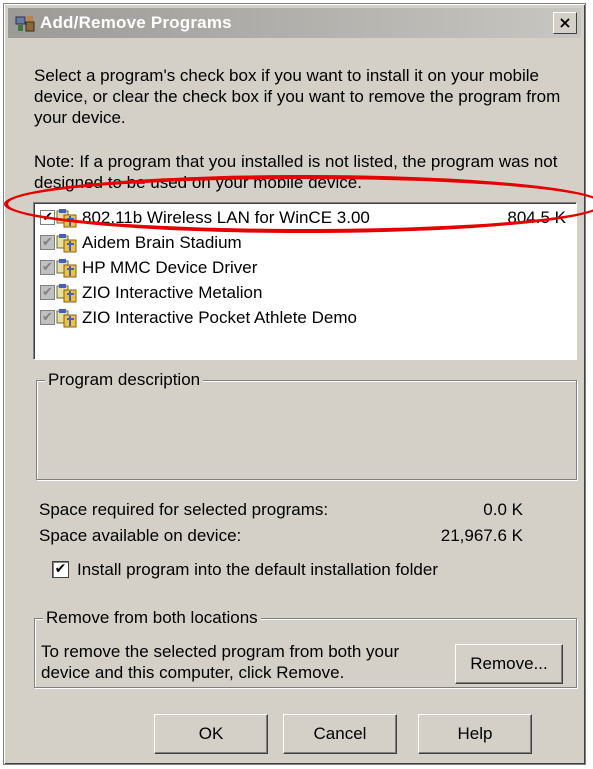 The width and height of the screenshot is (593, 769). I want to click on title-bar: Add/Remove Programs ×, so click(294, 23).